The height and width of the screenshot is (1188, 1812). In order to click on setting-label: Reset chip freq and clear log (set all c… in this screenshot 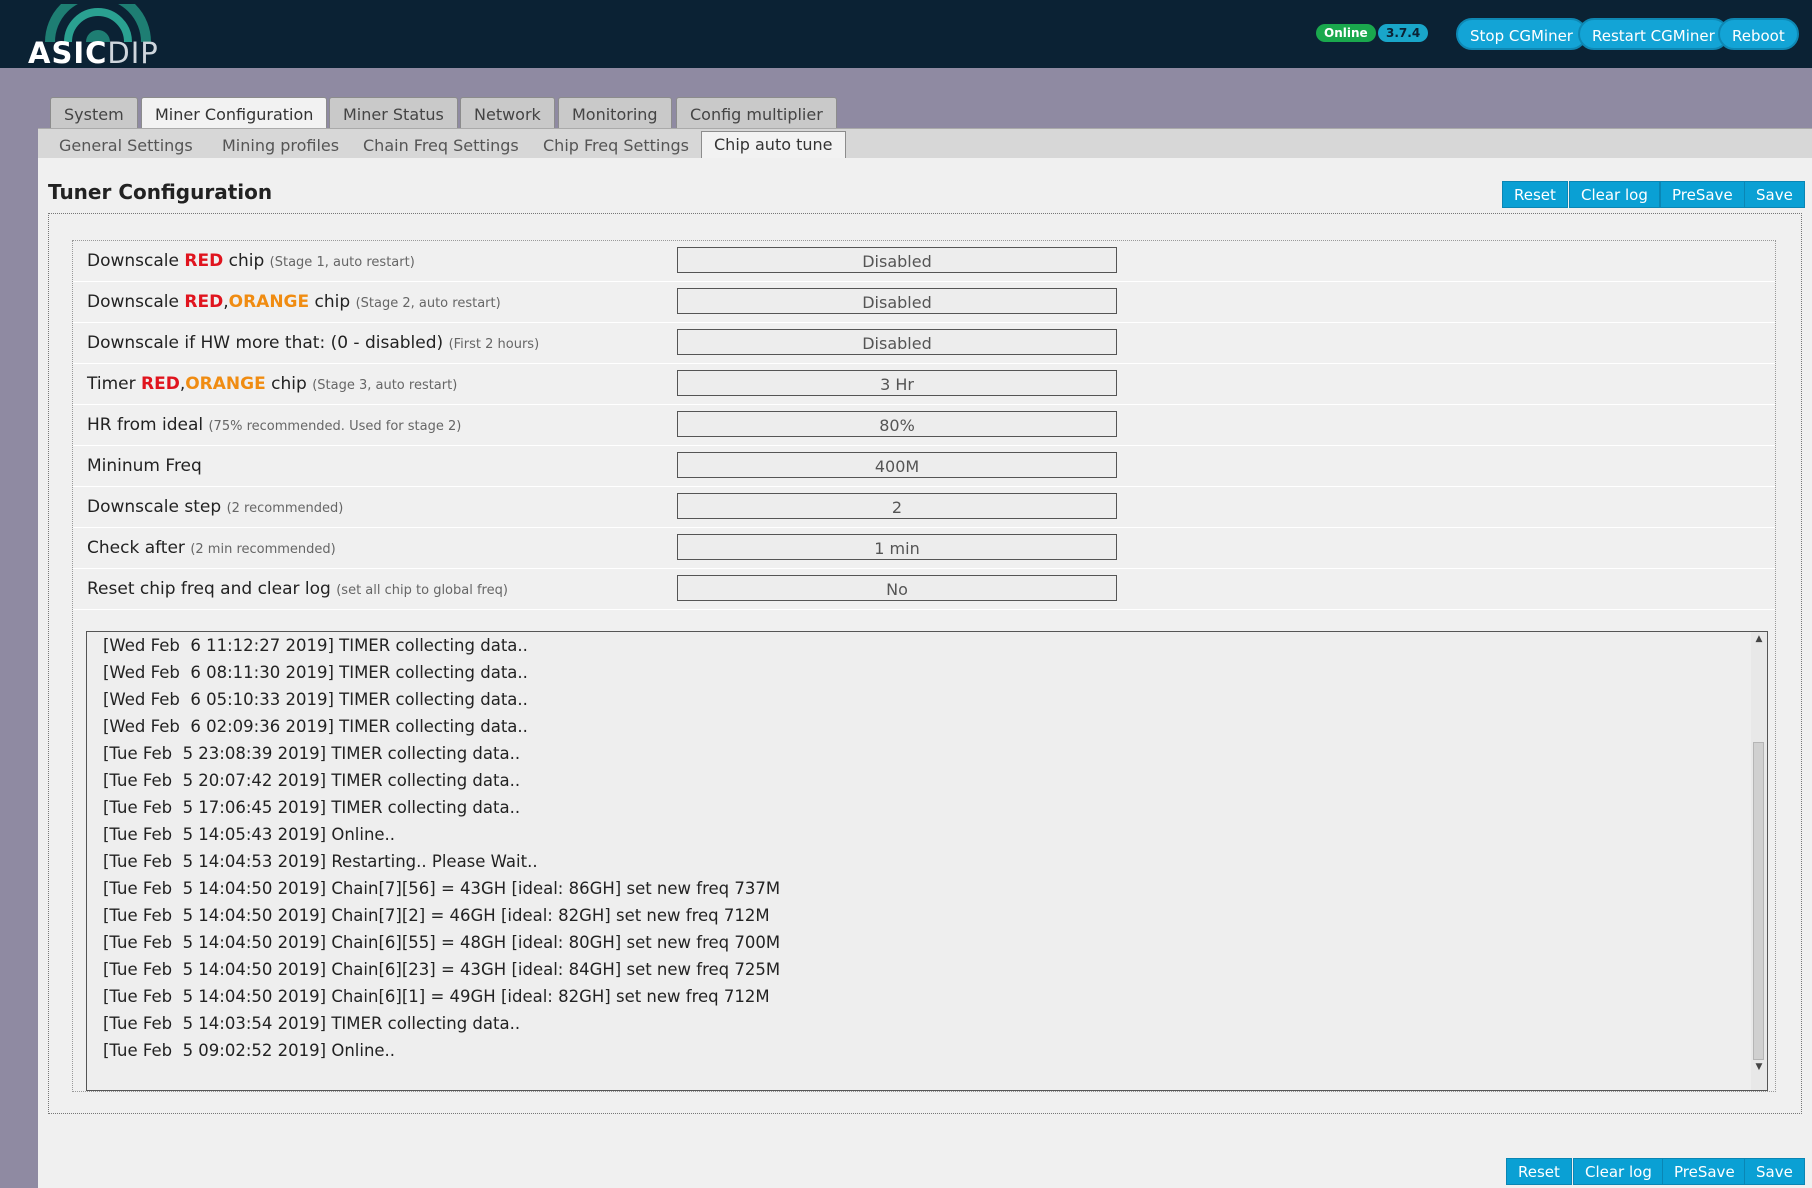, I will do `click(297, 589)`.